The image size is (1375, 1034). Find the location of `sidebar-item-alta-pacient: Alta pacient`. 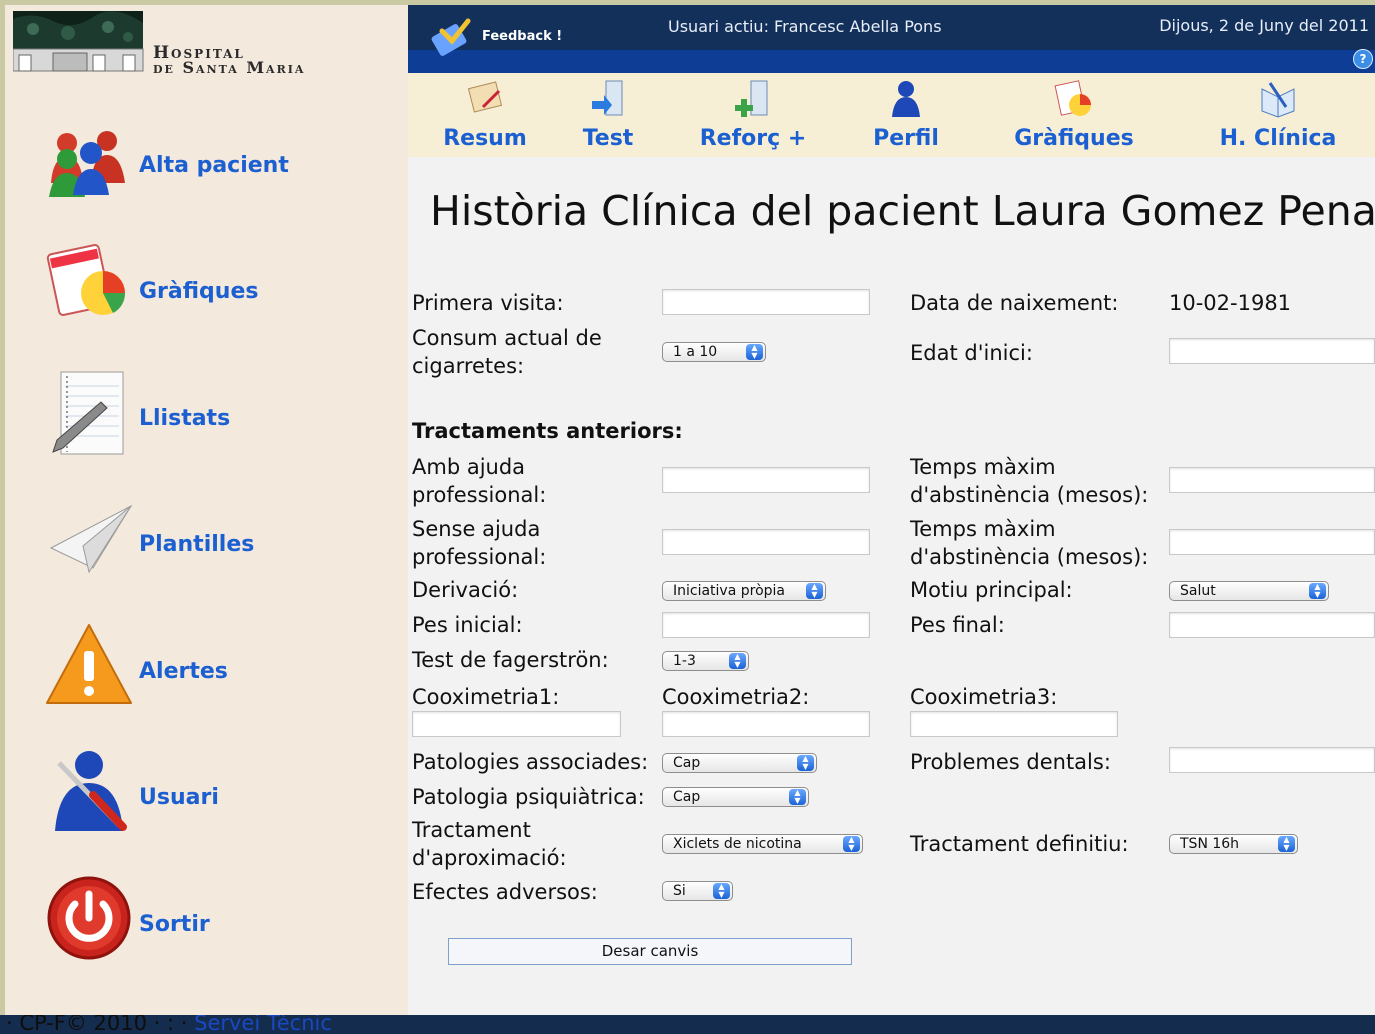

sidebar-item-alta-pacient: Alta pacient is located at coordinates (208, 161).